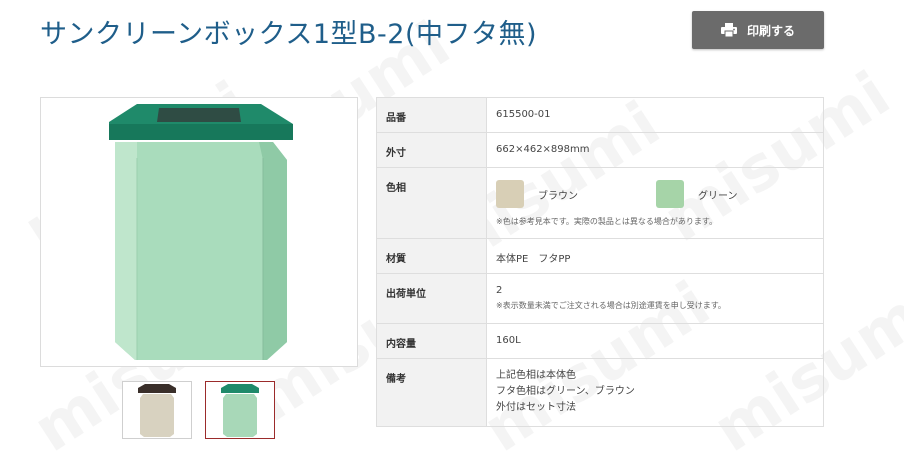 The height and width of the screenshot is (466, 904). Describe the element at coordinates (718, 196) in the screenshot. I see `swatch-label: グリーン` at that location.